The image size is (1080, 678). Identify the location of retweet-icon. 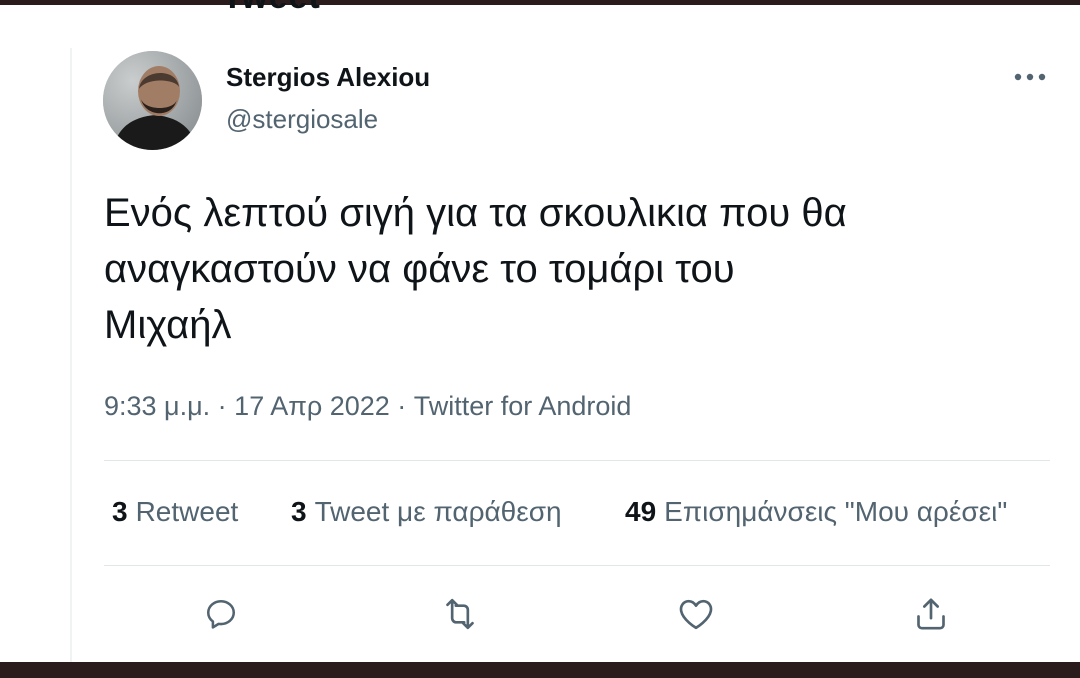
(460, 614).